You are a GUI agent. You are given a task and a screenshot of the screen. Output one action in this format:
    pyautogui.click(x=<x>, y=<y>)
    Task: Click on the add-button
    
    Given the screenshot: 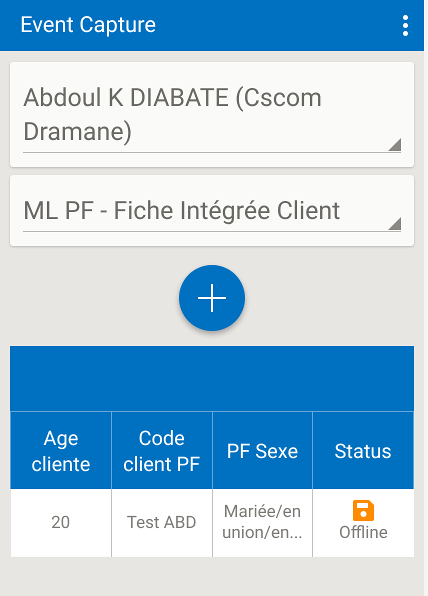 What is the action you would take?
    pyautogui.click(x=212, y=298)
    